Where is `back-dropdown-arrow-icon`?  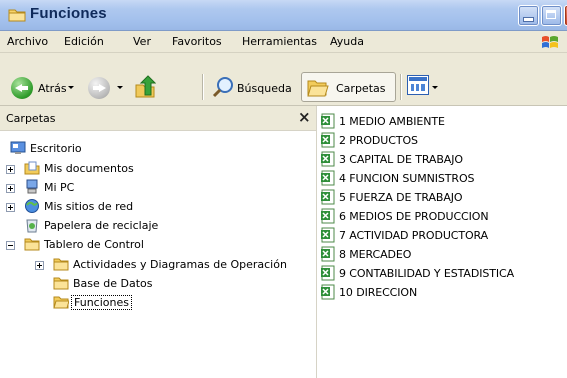
back-dropdown-arrow-icon is located at coordinates (71, 87).